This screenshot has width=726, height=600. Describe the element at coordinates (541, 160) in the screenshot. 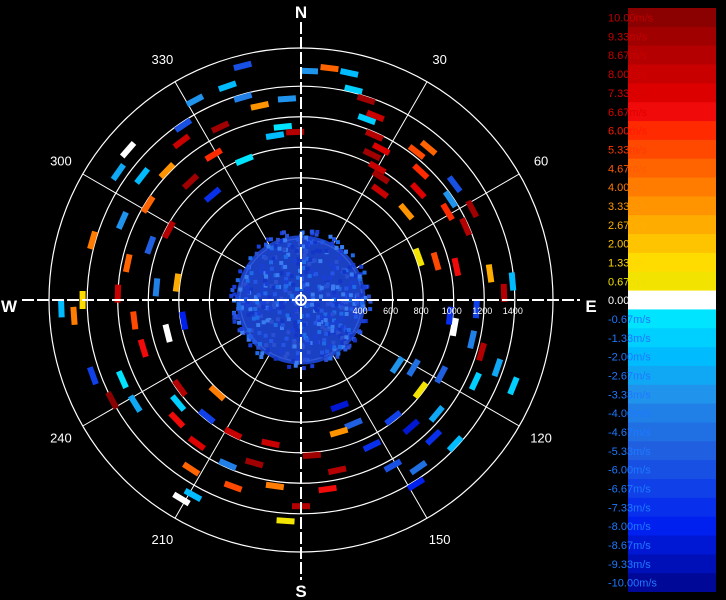

I see `bearing-label: 60` at that location.